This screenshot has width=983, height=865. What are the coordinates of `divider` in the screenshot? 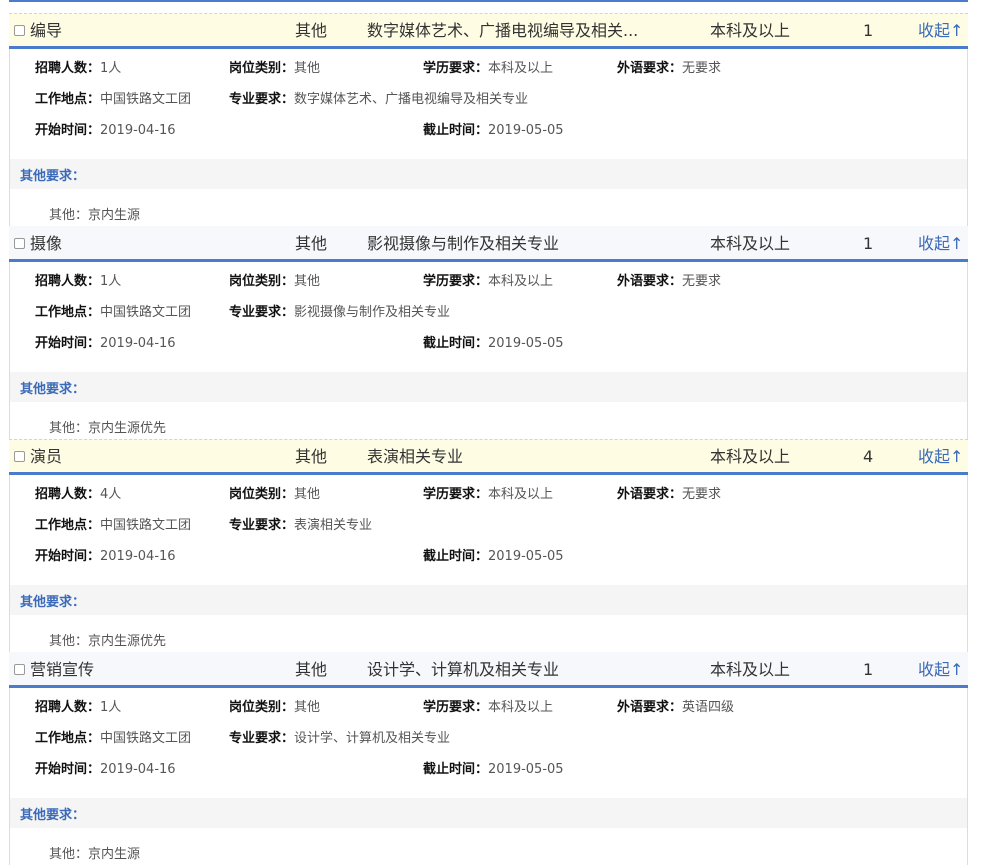 It's located at (488, 439).